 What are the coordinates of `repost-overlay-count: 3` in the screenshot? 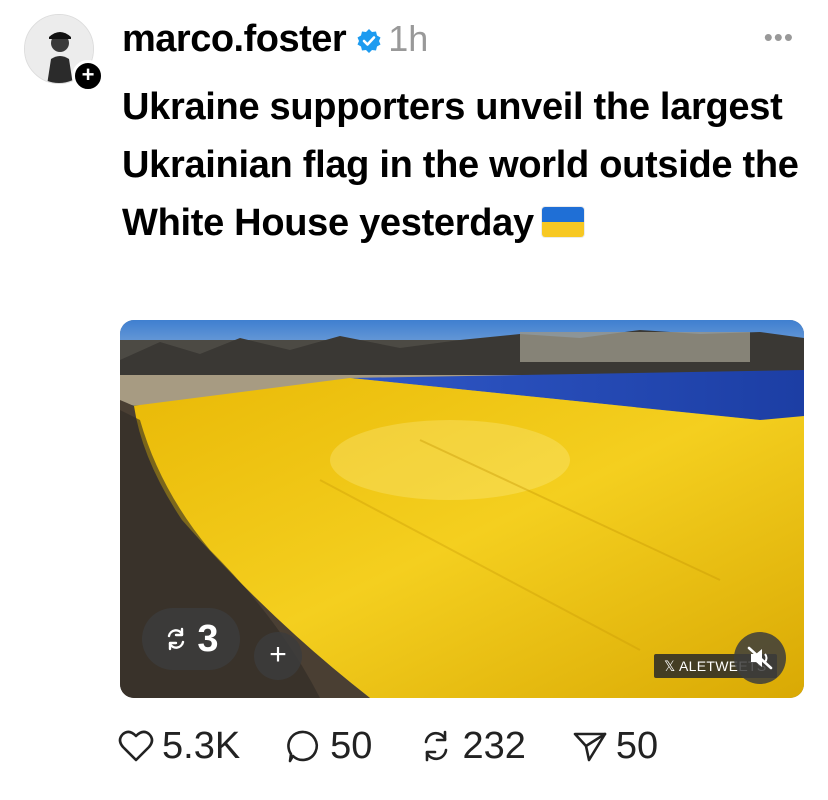 It's located at (208, 638).